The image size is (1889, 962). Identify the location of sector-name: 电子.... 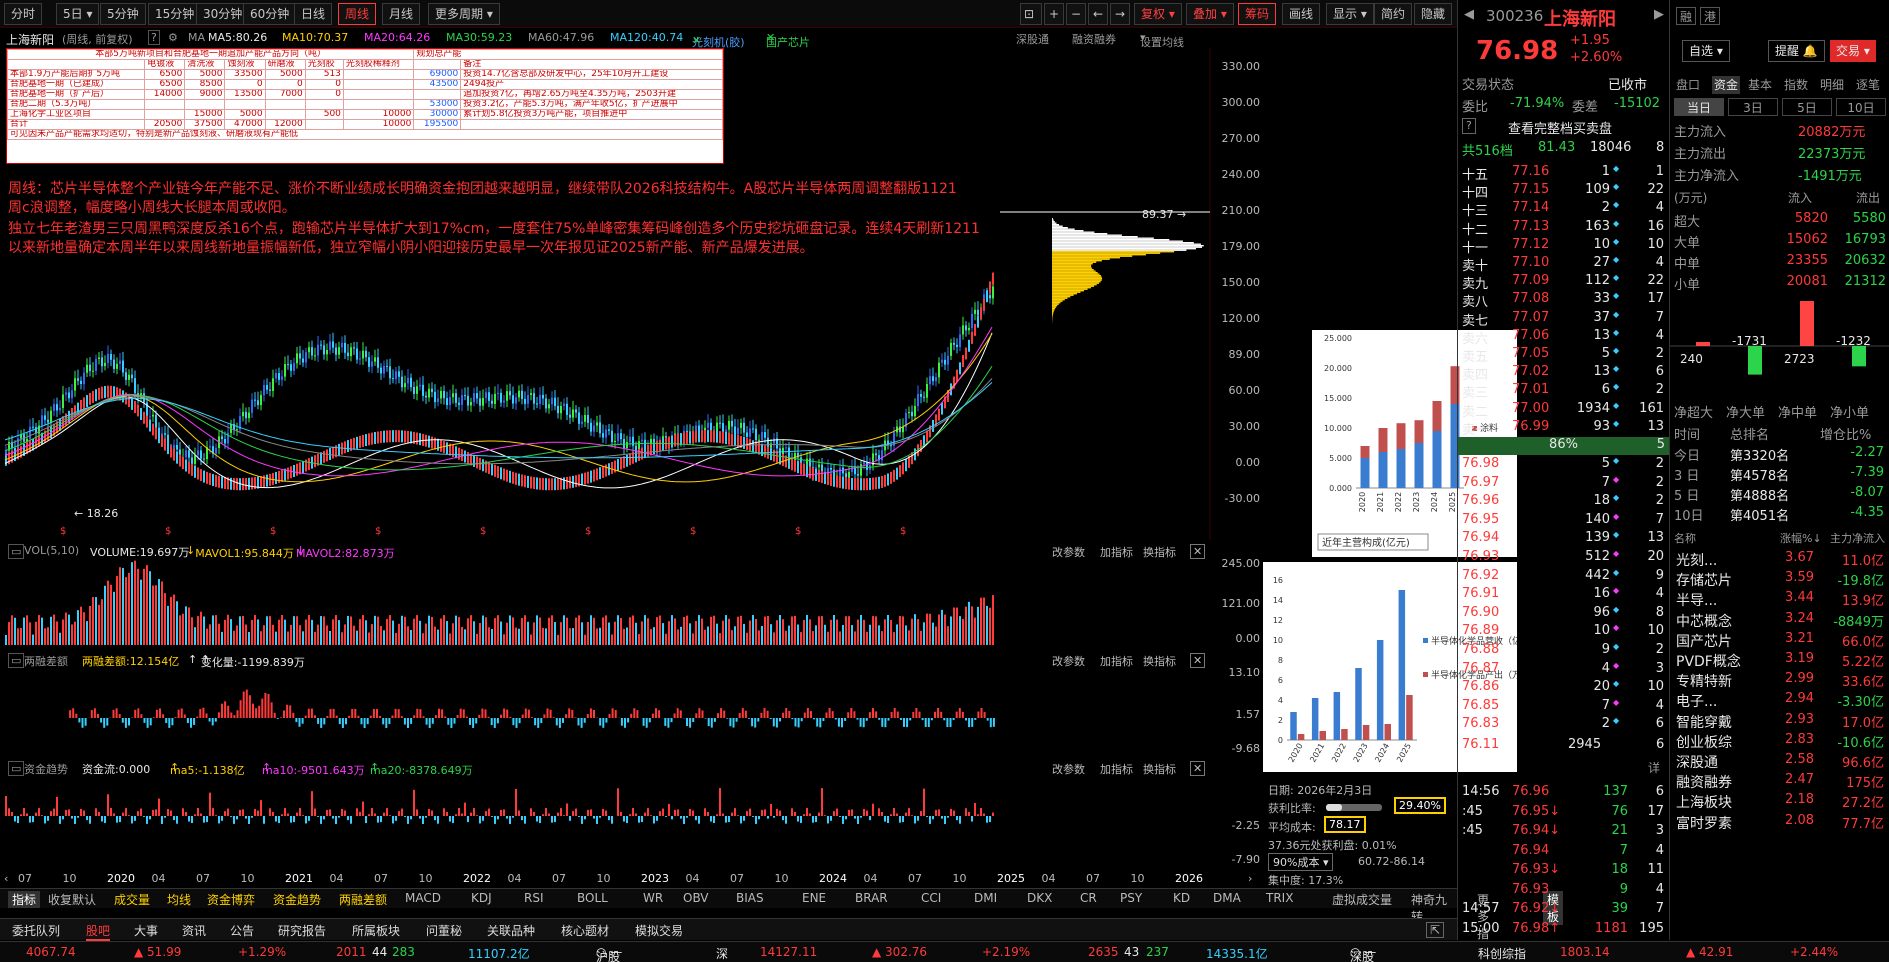
(1696, 700).